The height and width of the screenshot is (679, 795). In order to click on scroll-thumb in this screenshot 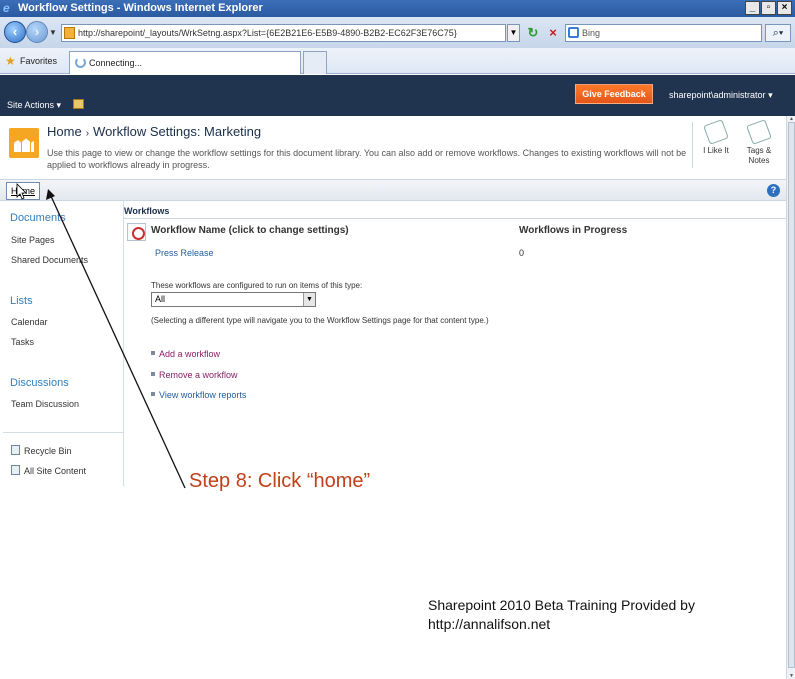, I will do `click(791, 395)`.